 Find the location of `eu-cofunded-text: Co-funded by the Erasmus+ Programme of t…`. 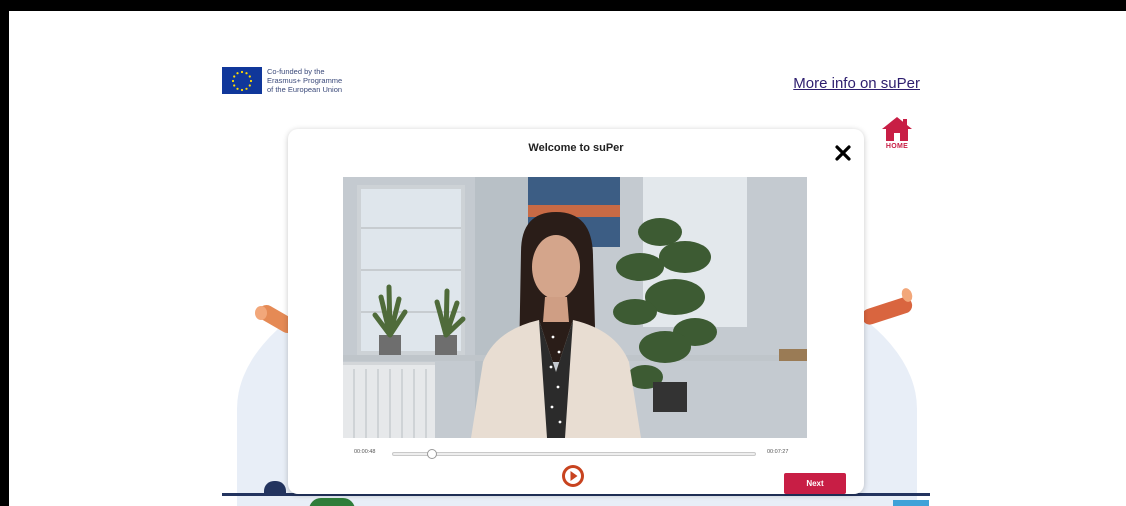

eu-cofunded-text: Co-funded by the Erasmus+ Programme of t… is located at coordinates (304, 80).